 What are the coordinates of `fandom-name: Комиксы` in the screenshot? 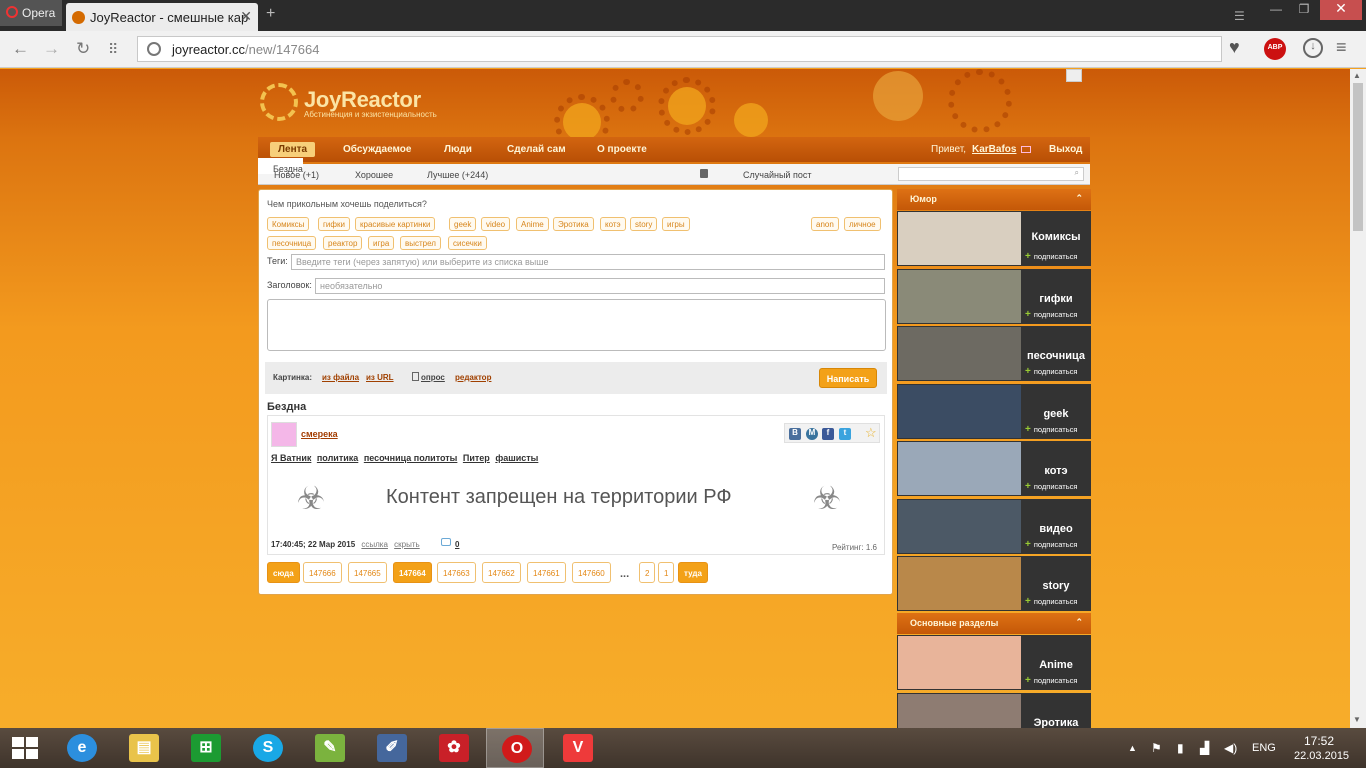 It's located at (1056, 237).